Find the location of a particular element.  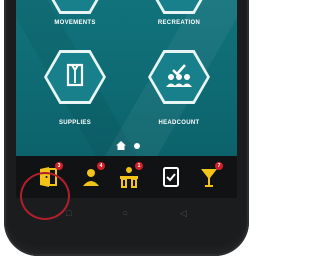

back-button: ◁ is located at coordinates (183, 213).